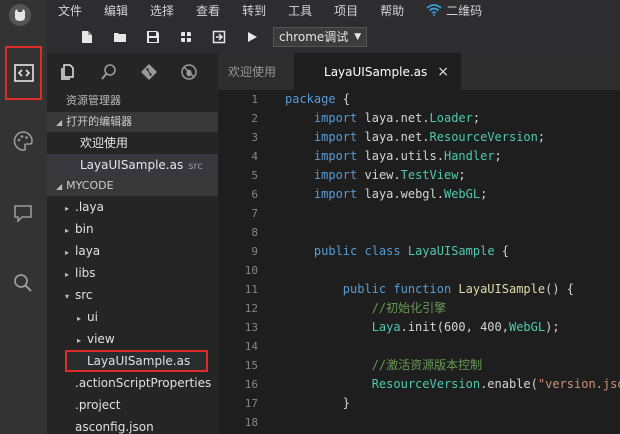 The height and width of the screenshot is (434, 620). I want to click on menu-select: 选择, so click(162, 10).